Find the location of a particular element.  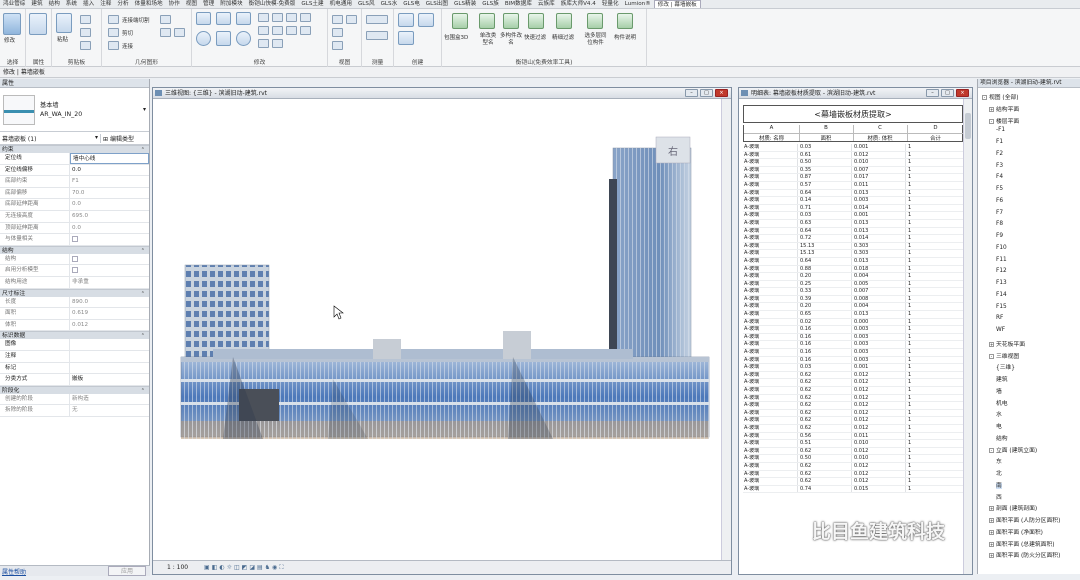

schedule-row: A-玻璃 0.64 0.013 1 is located at coordinates (853, 193).